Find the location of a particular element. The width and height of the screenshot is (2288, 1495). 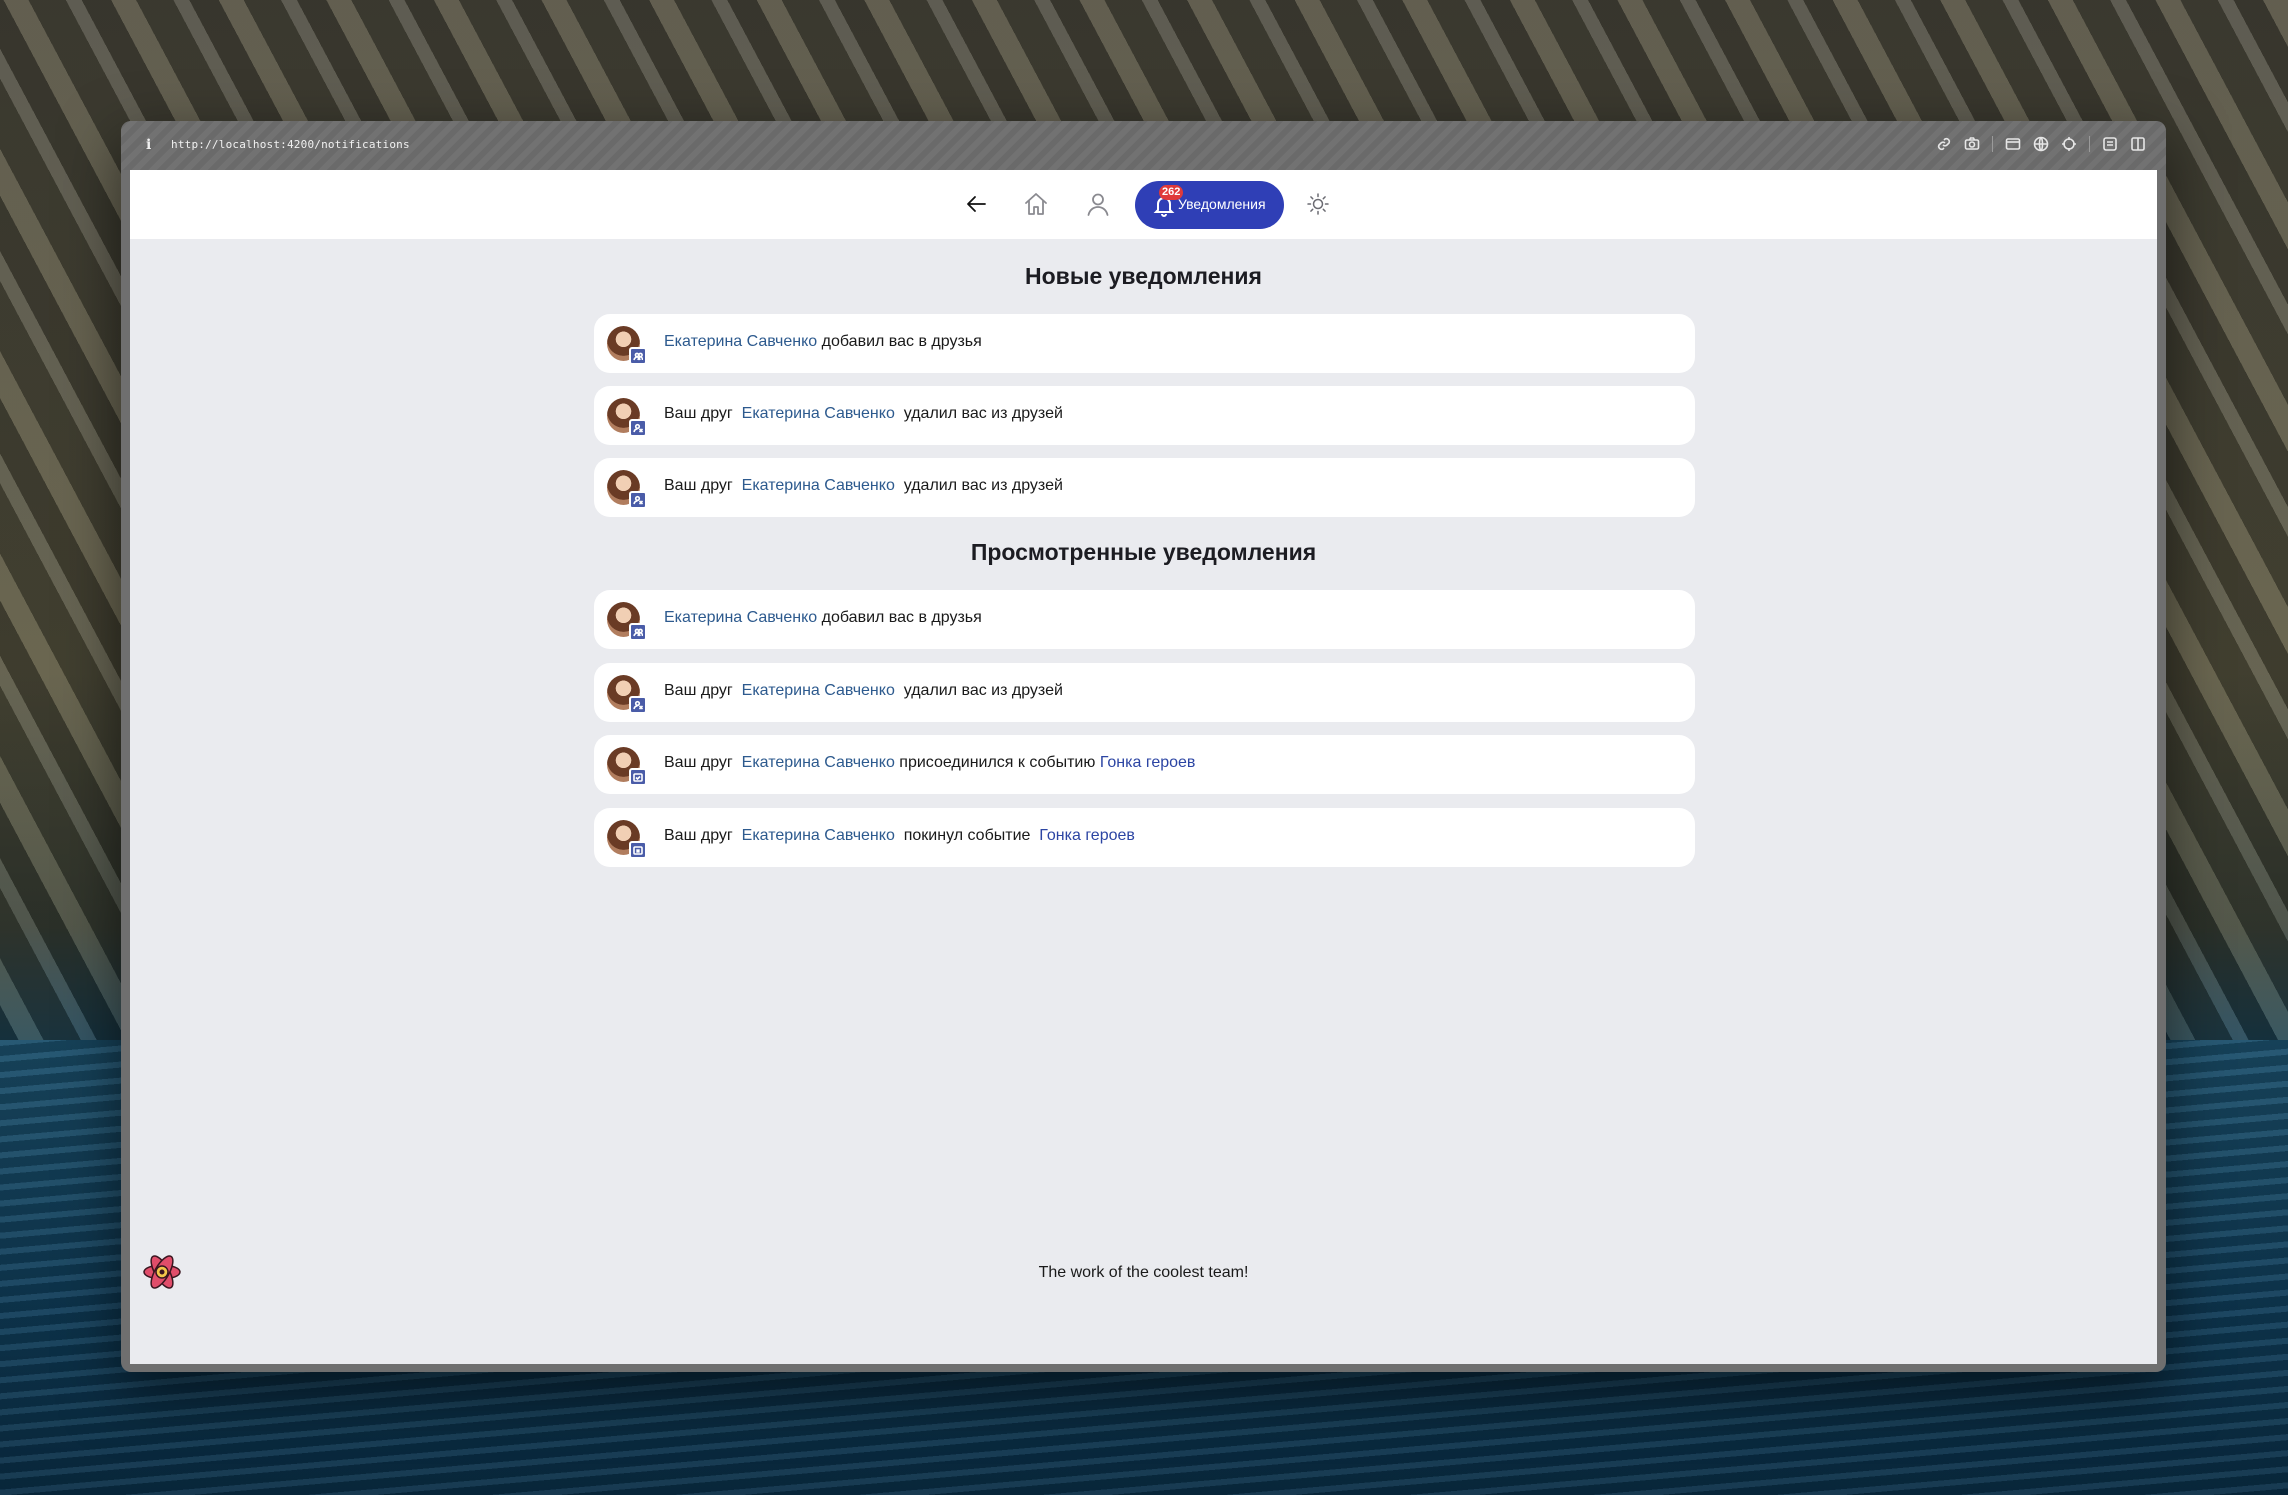

notification-action: присоединился к событию is located at coordinates (997, 762).